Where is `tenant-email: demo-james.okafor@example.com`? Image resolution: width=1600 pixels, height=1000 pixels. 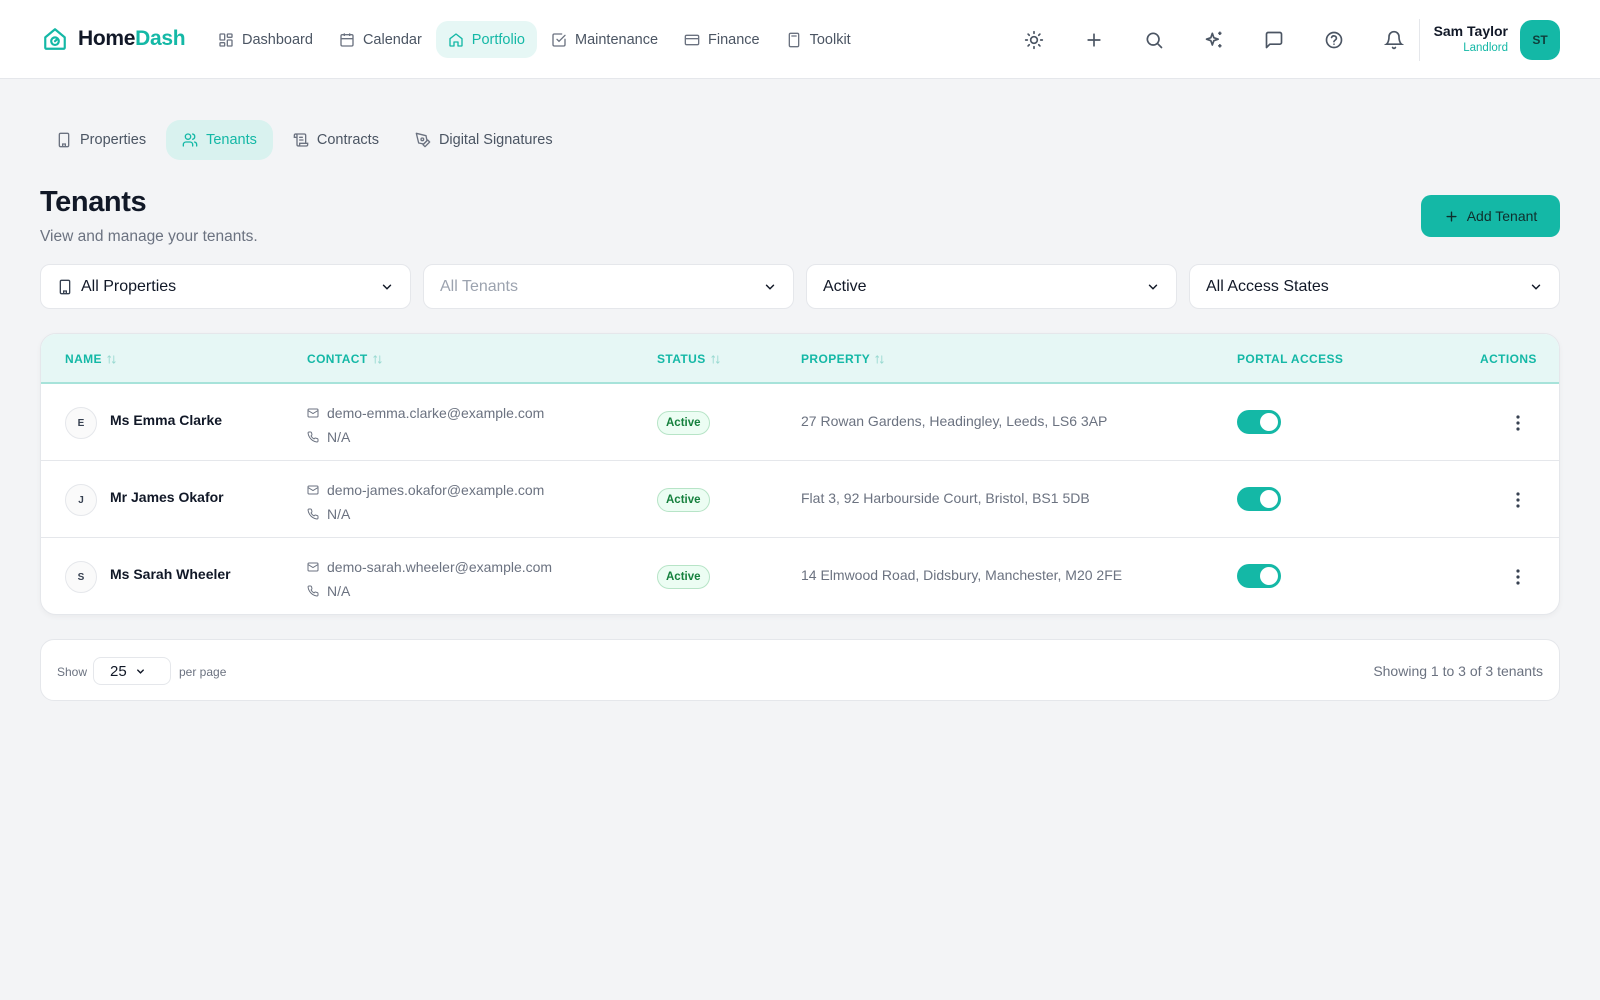
tenant-email: demo-james.okafor@example.com is located at coordinates (435, 490).